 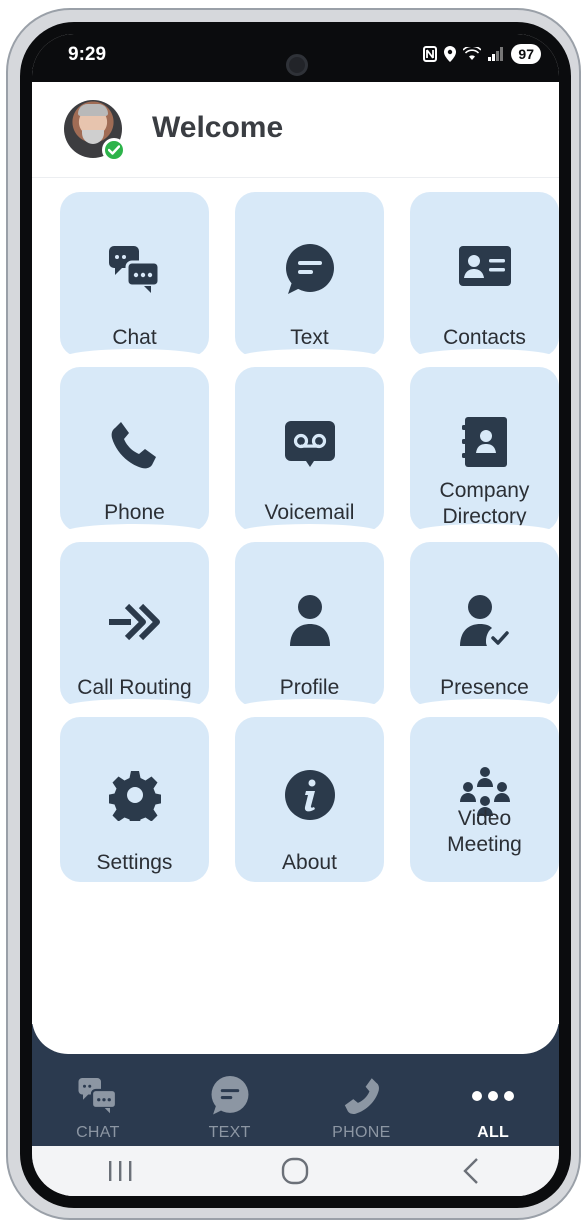 I want to click on avatar-hair, so click(x=93, y=110).